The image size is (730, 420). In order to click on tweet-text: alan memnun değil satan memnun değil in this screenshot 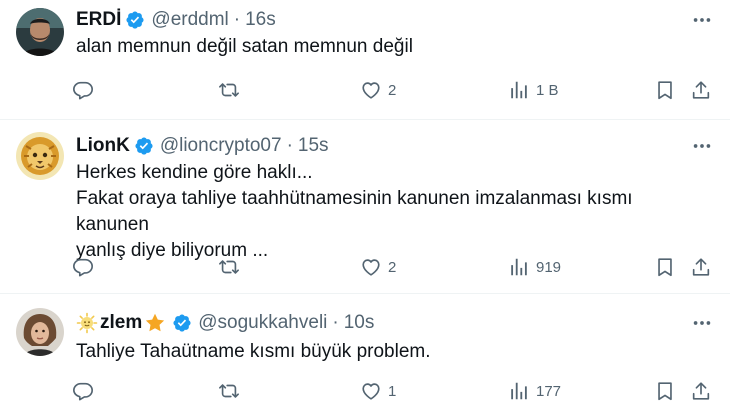, I will do `click(391, 47)`.